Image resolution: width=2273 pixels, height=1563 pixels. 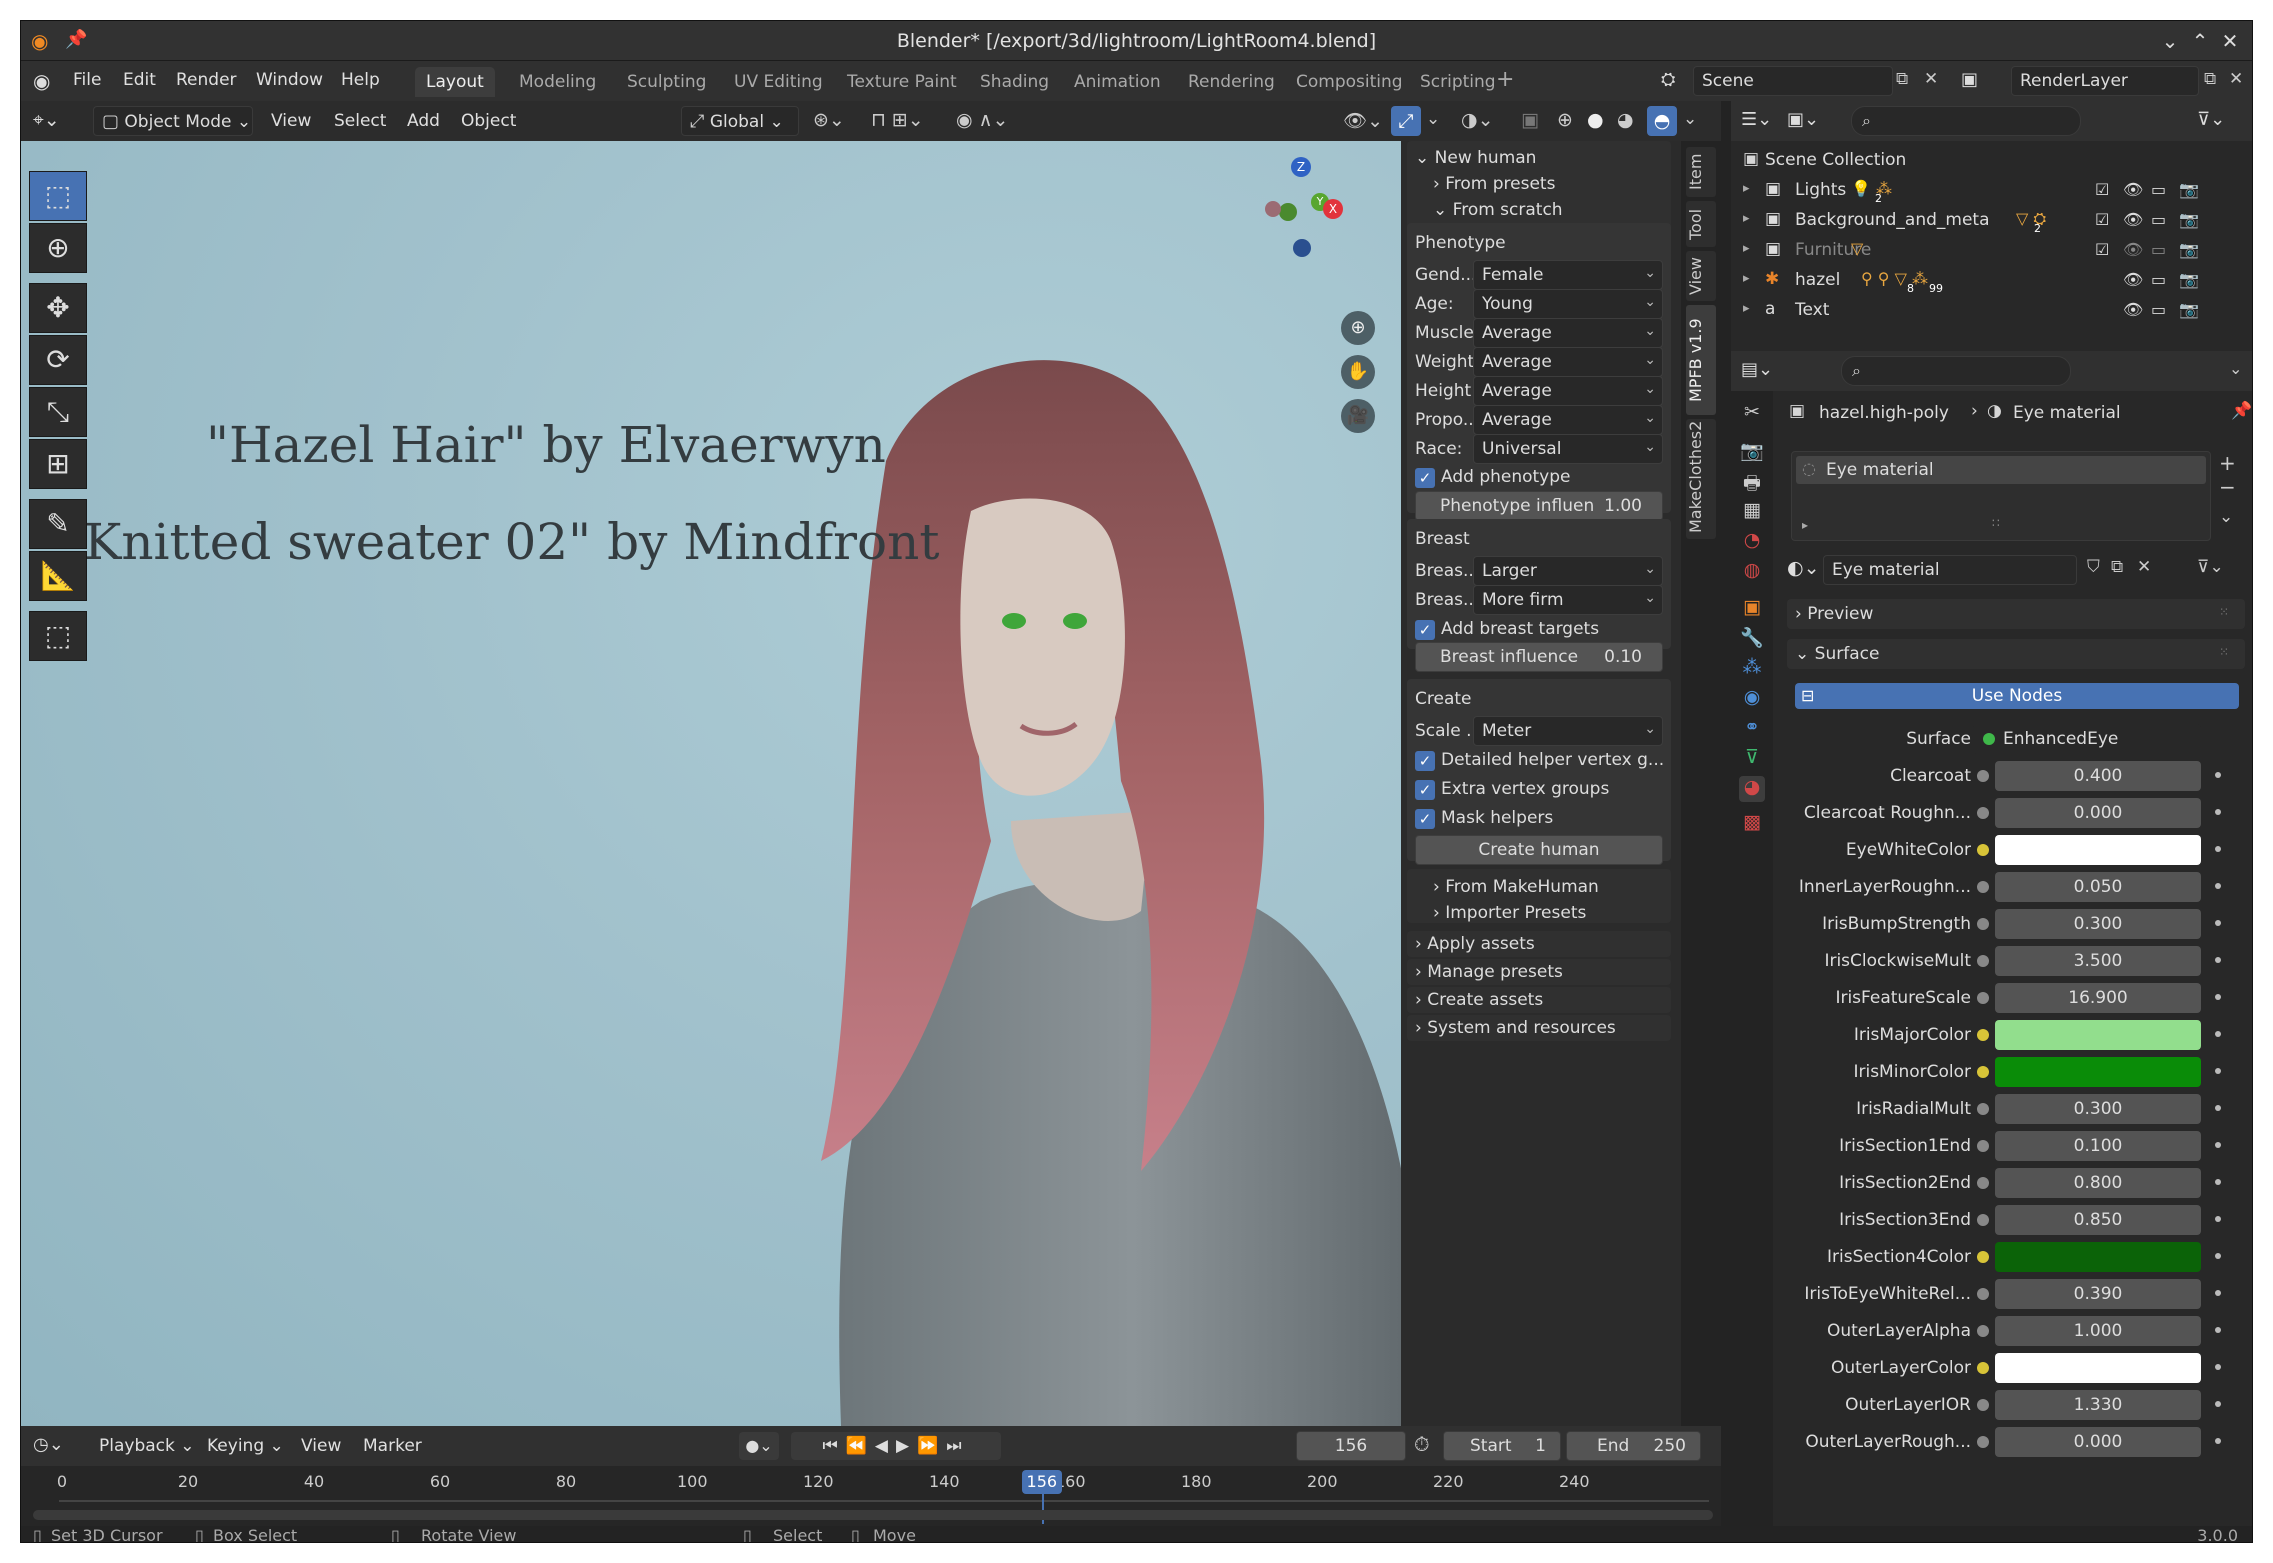 What do you see at coordinates (1502, 1446) in the screenshot?
I see `start-frame-field: Start 1` at bounding box center [1502, 1446].